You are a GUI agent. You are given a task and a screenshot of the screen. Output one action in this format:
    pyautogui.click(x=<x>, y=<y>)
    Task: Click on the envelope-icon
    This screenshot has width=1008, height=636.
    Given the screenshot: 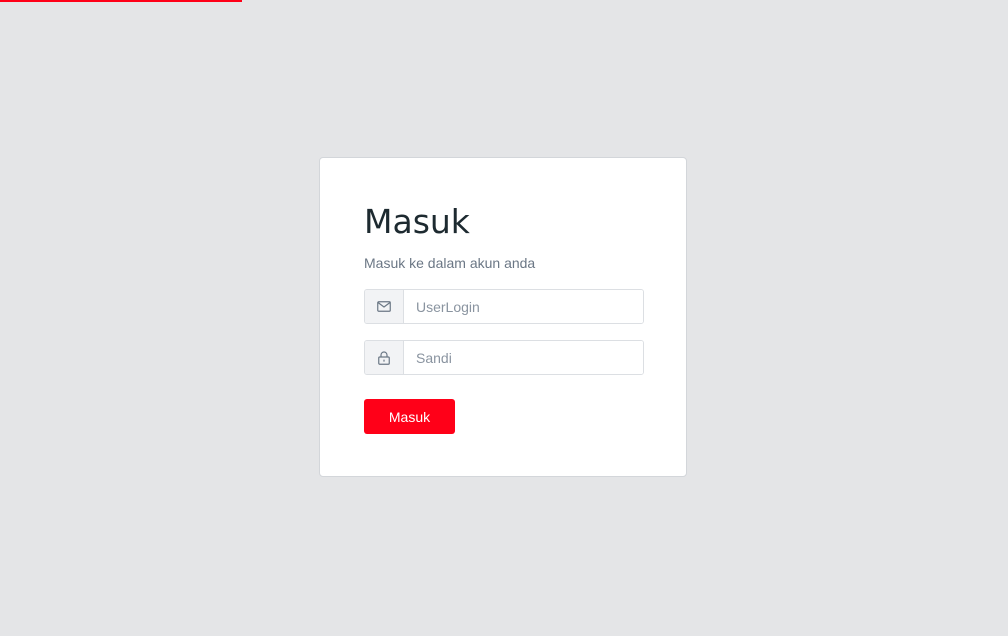 What is the action you would take?
    pyautogui.click(x=384, y=306)
    